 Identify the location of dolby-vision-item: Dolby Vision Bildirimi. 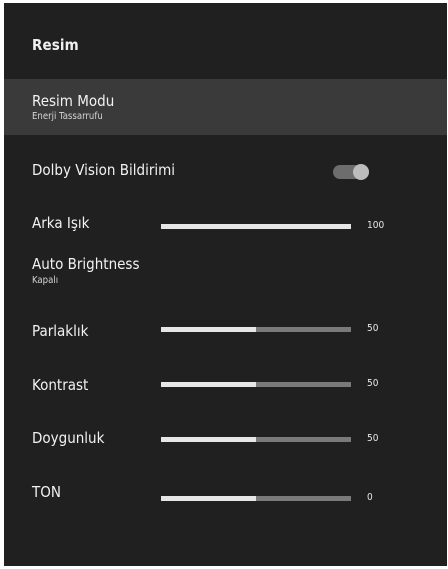
(225, 172).